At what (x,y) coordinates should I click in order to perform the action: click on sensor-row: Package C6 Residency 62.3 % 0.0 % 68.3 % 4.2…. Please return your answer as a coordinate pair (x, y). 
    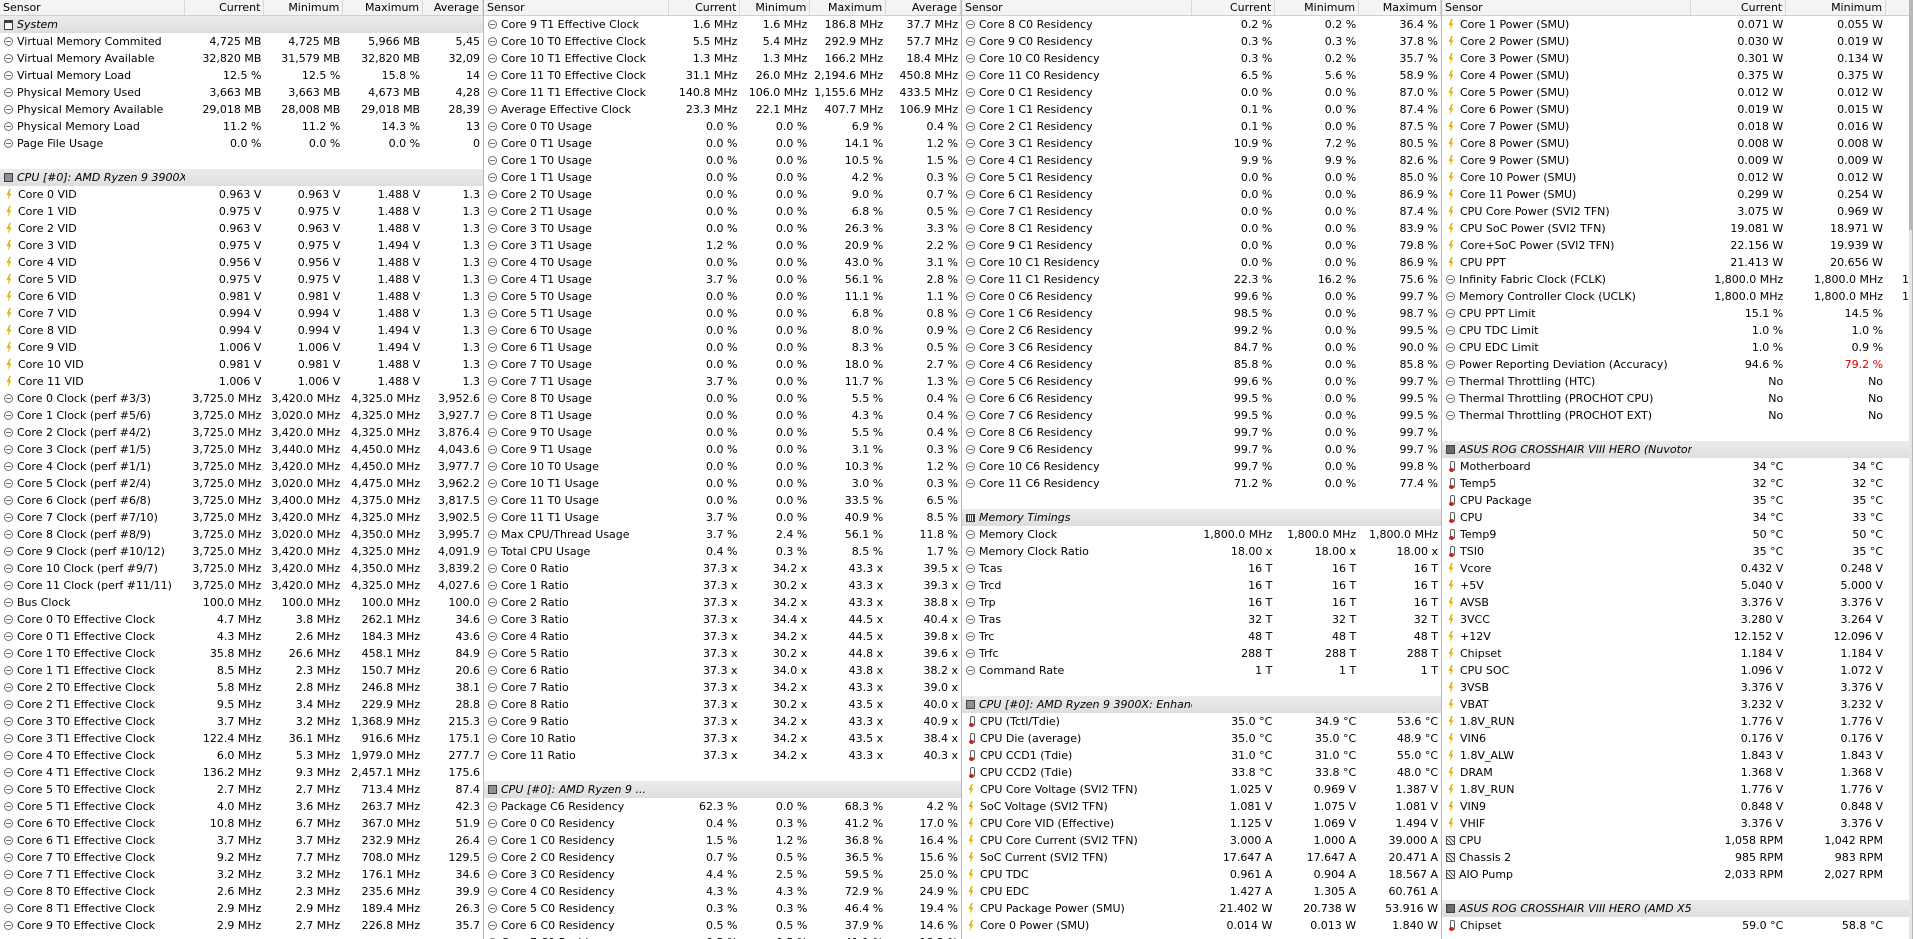
    Looking at the image, I should click on (722, 806).